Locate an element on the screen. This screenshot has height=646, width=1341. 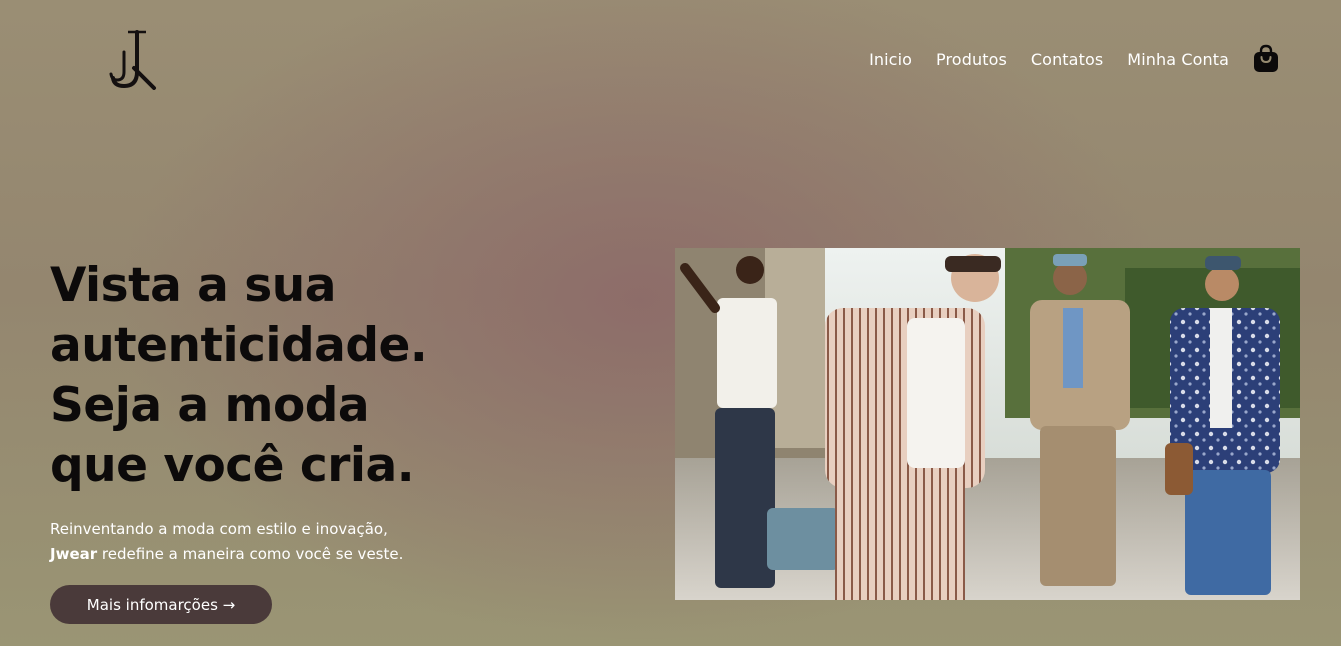
nav-link-minha-conta: Minha Conta is located at coordinates (1178, 59).